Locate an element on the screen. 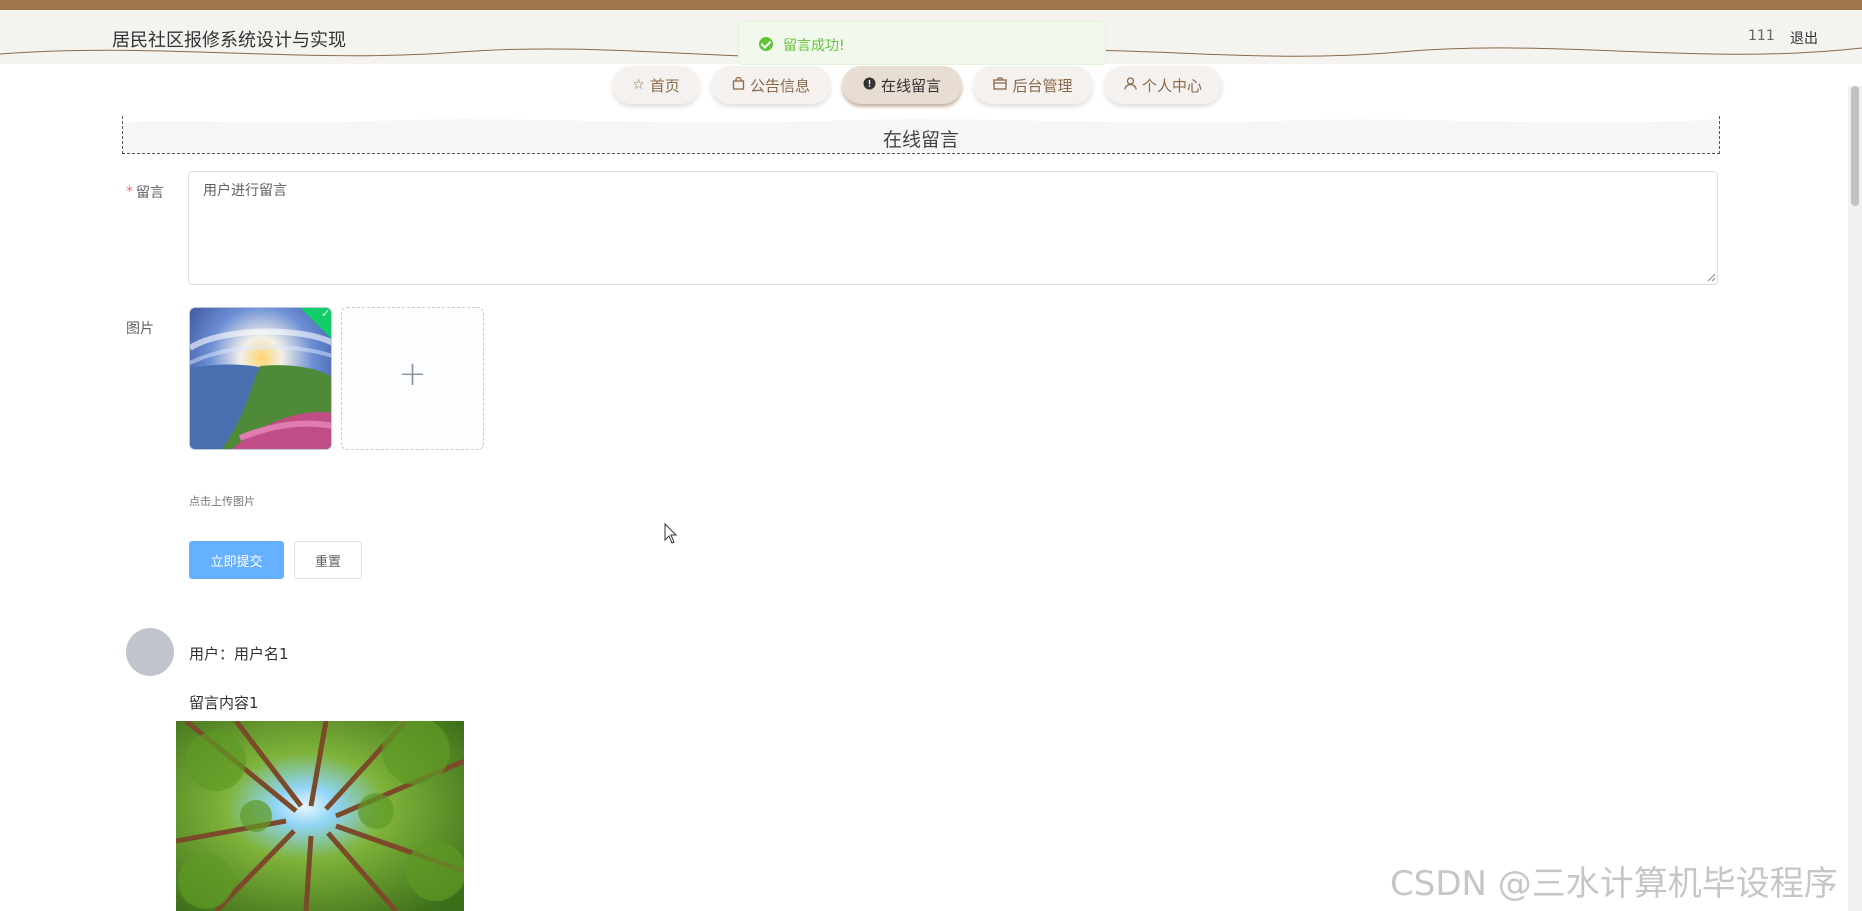 This screenshot has width=1862, height=911. message-label: 留言 is located at coordinates (150, 193).